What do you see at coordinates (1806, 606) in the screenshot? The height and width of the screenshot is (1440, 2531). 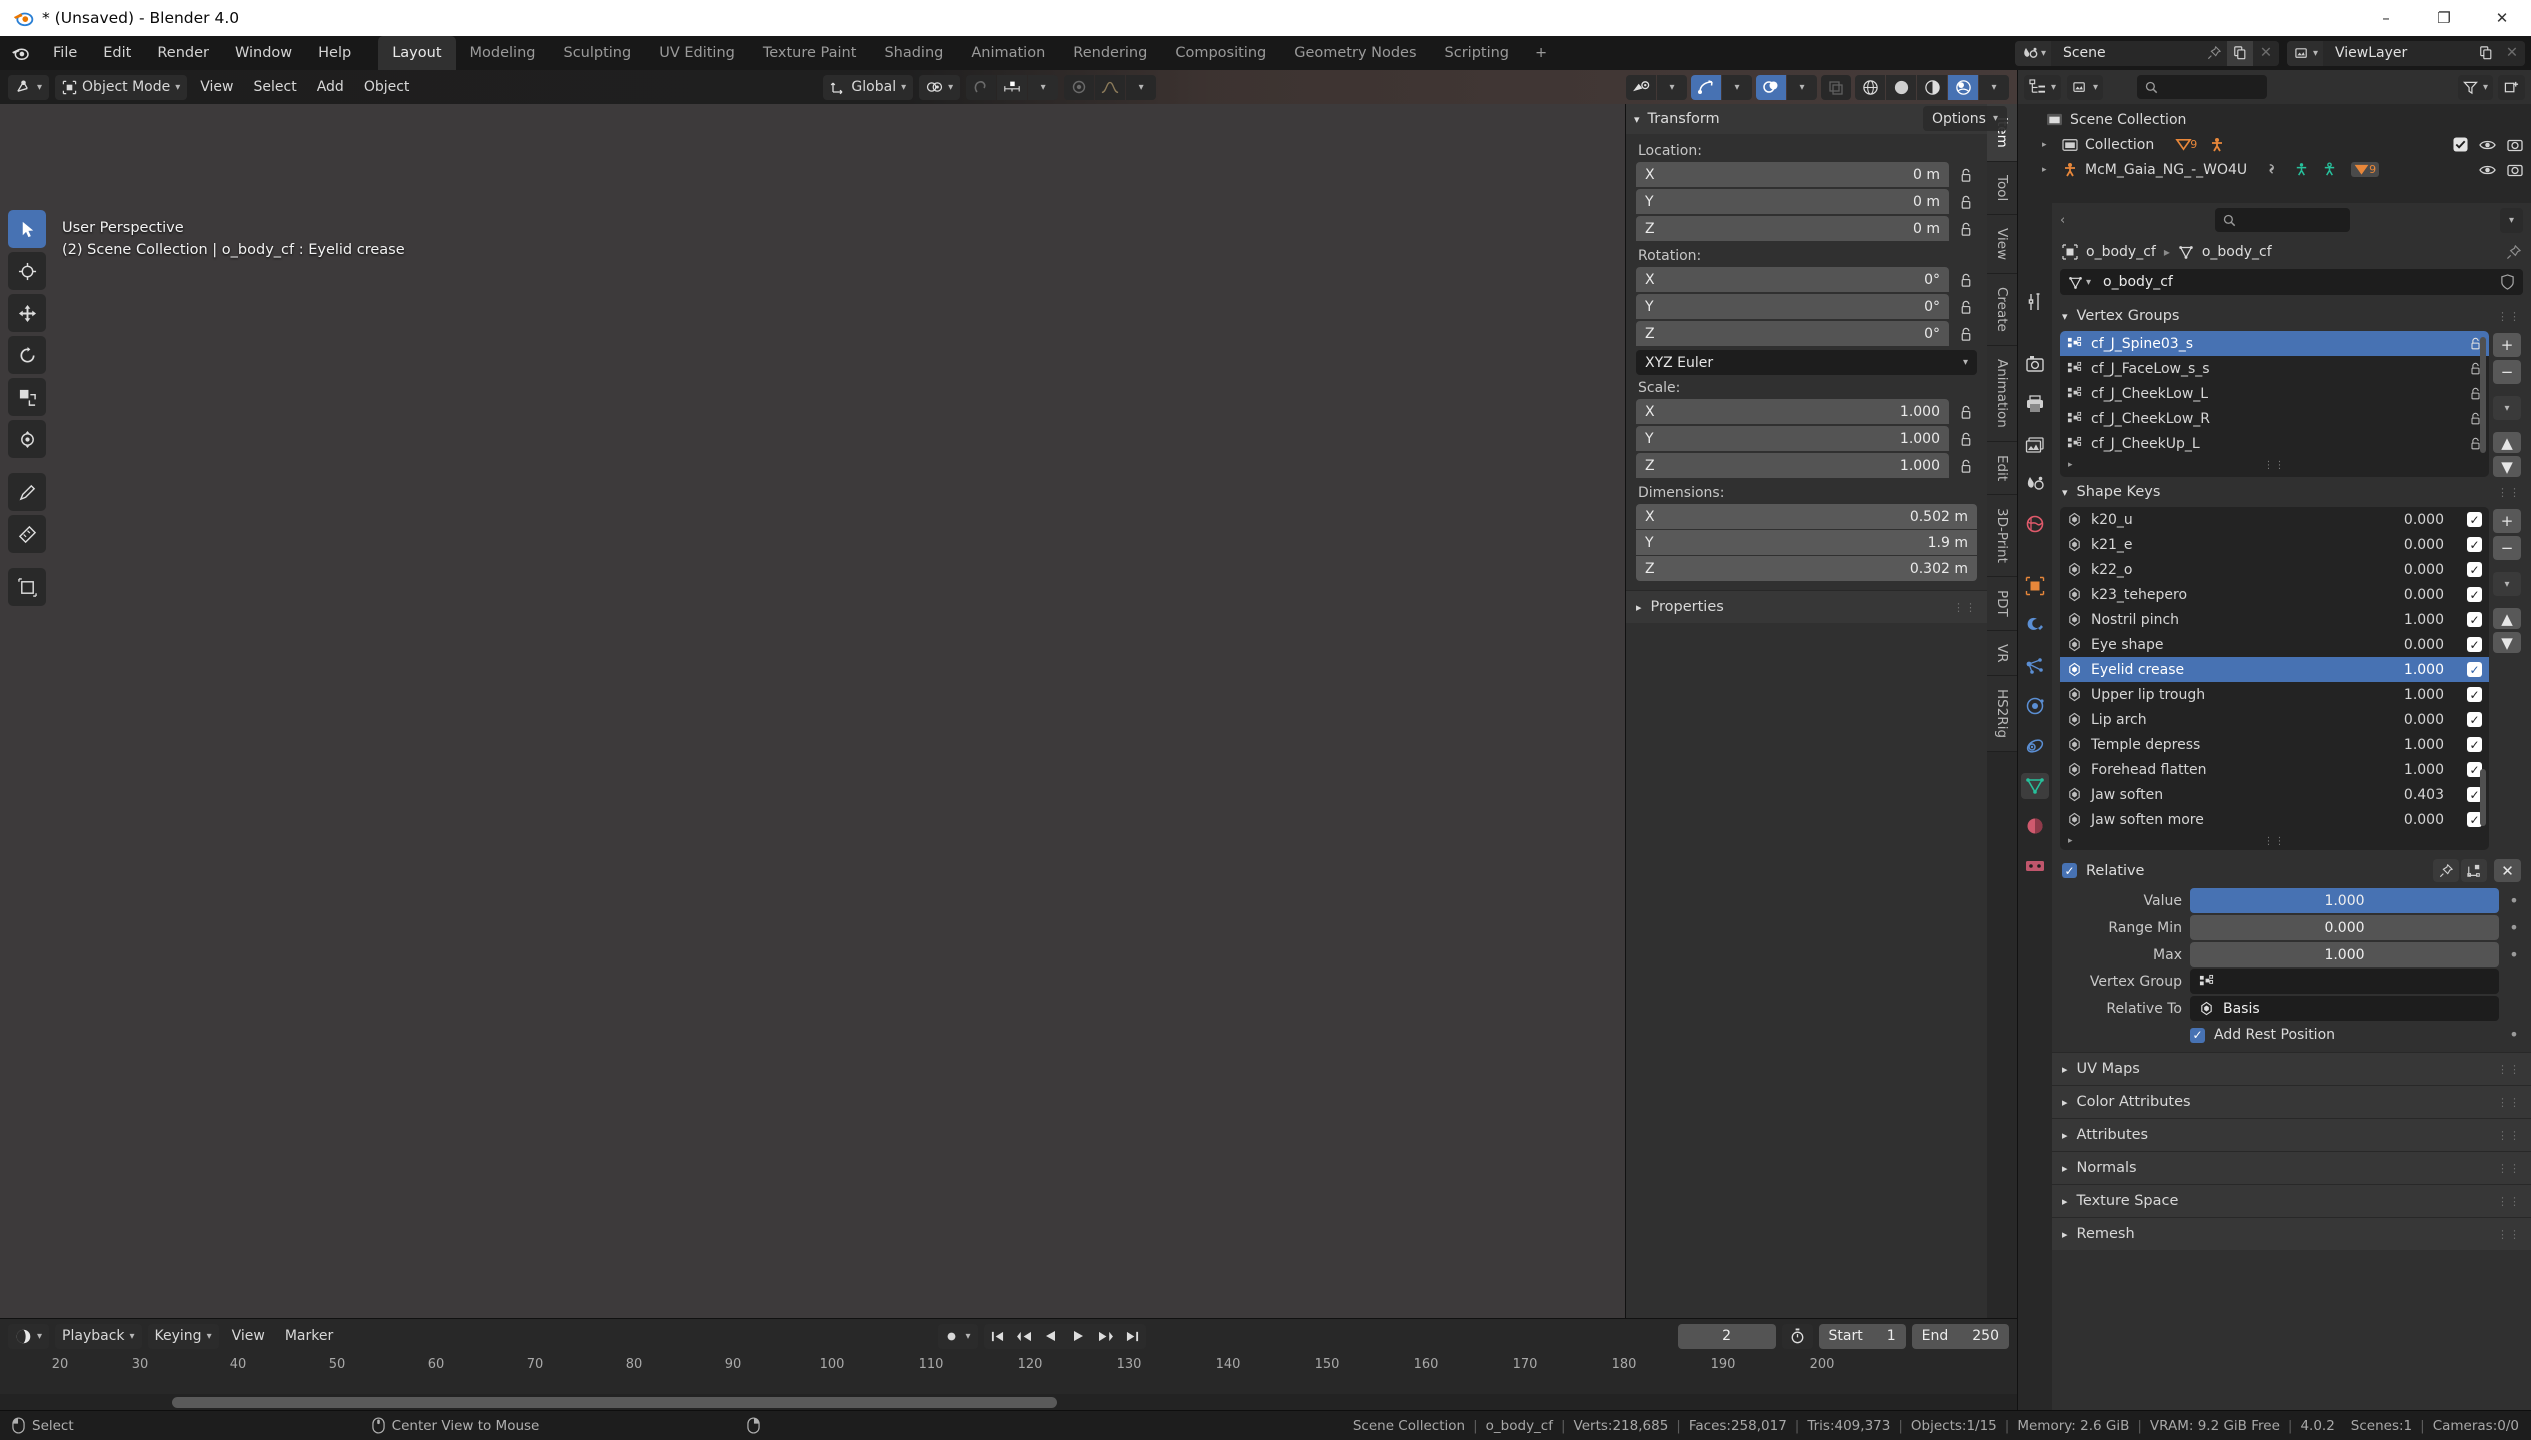 I see `properties-panel-header: ▸ Properties ⋮⋮` at bounding box center [1806, 606].